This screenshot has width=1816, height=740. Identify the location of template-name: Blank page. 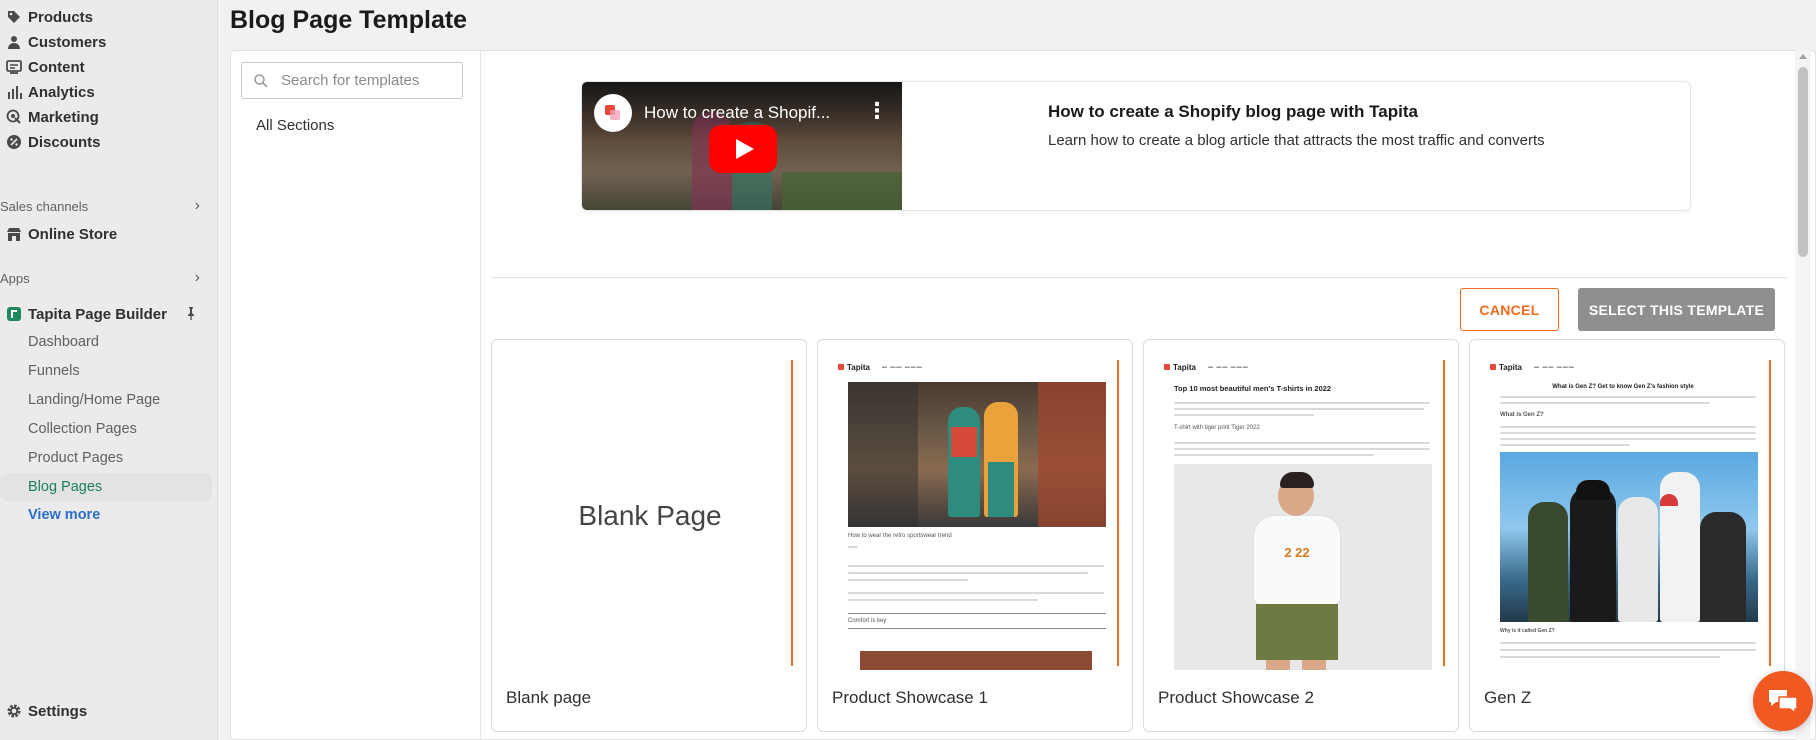
(549, 697).